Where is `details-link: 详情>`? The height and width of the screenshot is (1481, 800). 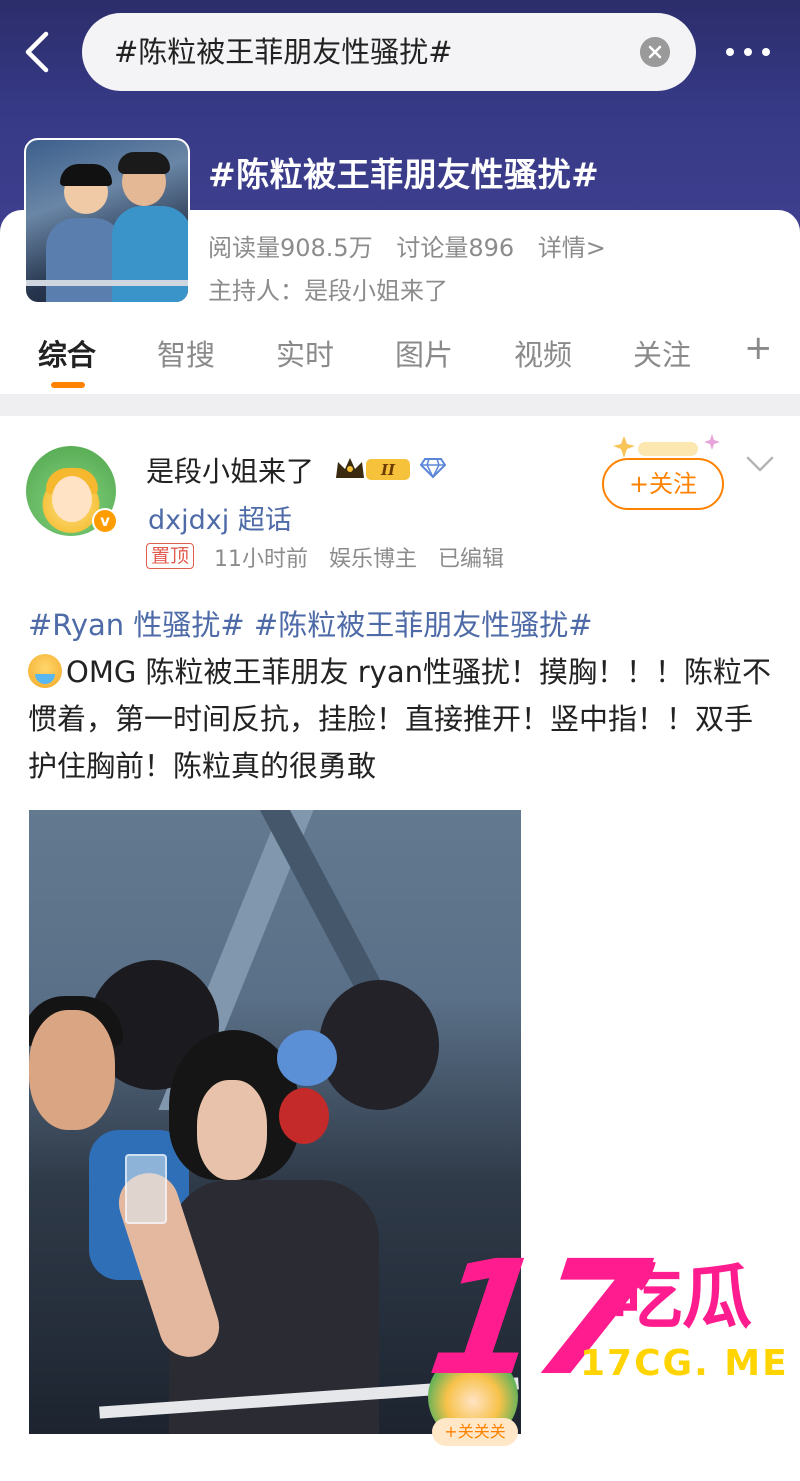
details-link: 详情> is located at coordinates (572, 248).